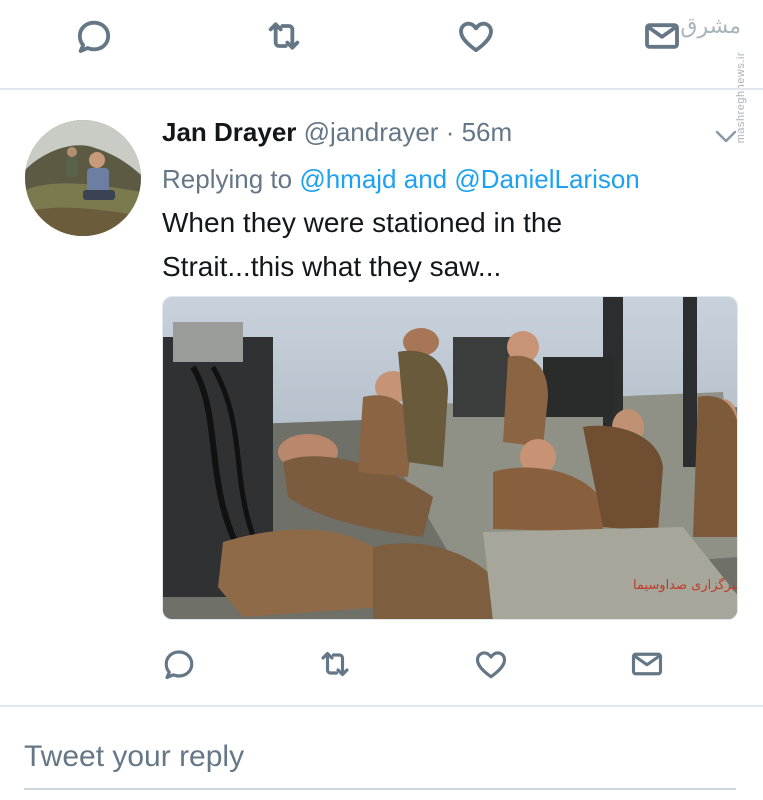 The width and height of the screenshot is (763, 800). What do you see at coordinates (229, 132) in the screenshot?
I see `author-name: Jan Drayer` at bounding box center [229, 132].